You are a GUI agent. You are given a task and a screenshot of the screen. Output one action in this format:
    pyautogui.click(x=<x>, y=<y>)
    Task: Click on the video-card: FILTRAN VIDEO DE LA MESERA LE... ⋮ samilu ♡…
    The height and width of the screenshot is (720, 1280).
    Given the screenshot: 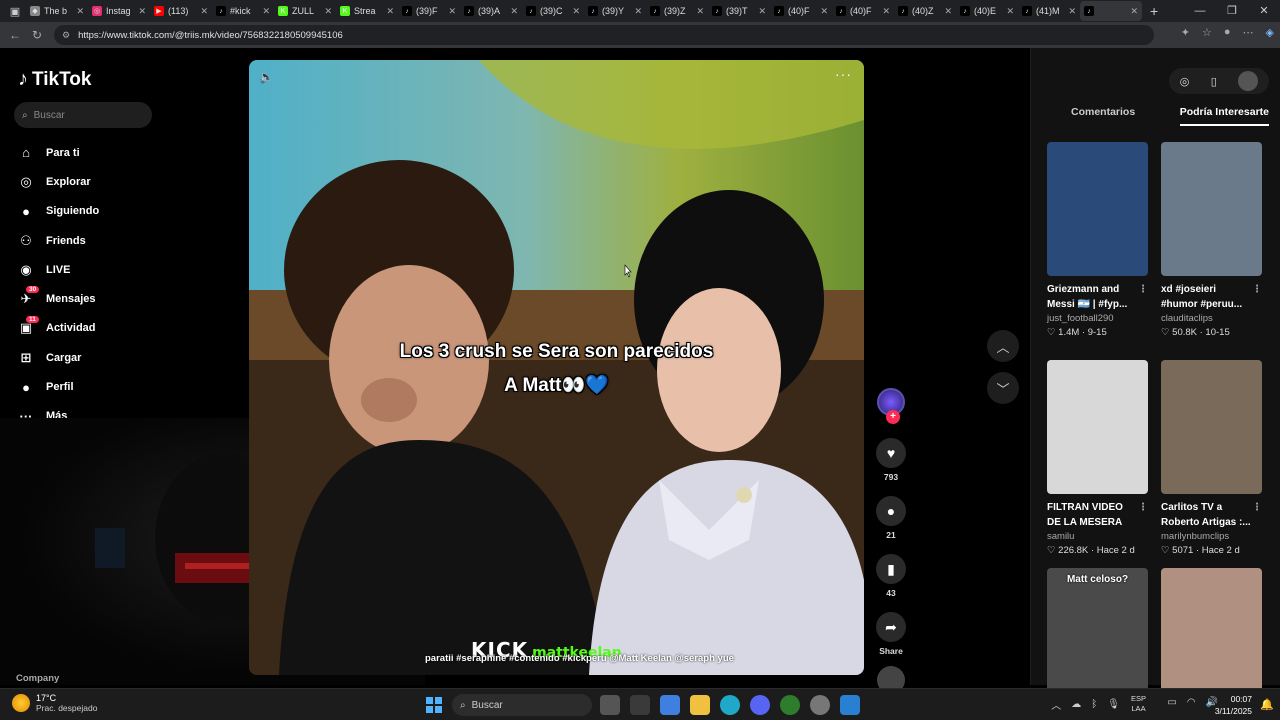 What is the action you would take?
    pyautogui.click(x=1097, y=458)
    